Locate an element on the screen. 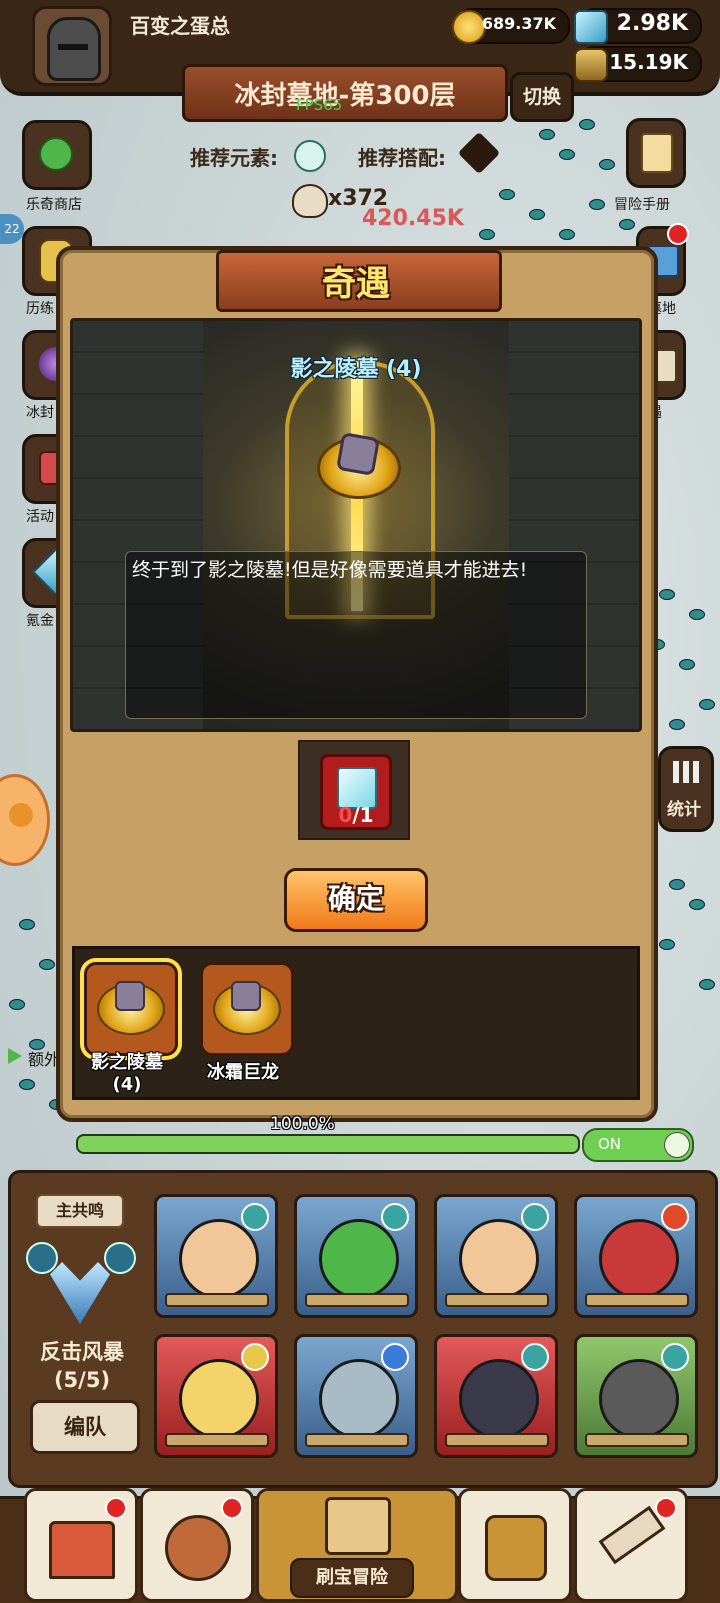 The width and height of the screenshot is (720, 1603). scene-title: 影之陵墓 (4) is located at coordinates (356, 369).